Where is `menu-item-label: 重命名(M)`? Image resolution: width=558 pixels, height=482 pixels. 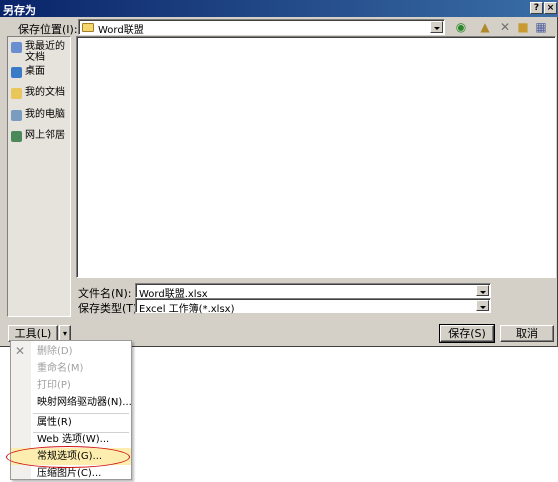 menu-item-label: 重命名(M) is located at coordinates (60, 368).